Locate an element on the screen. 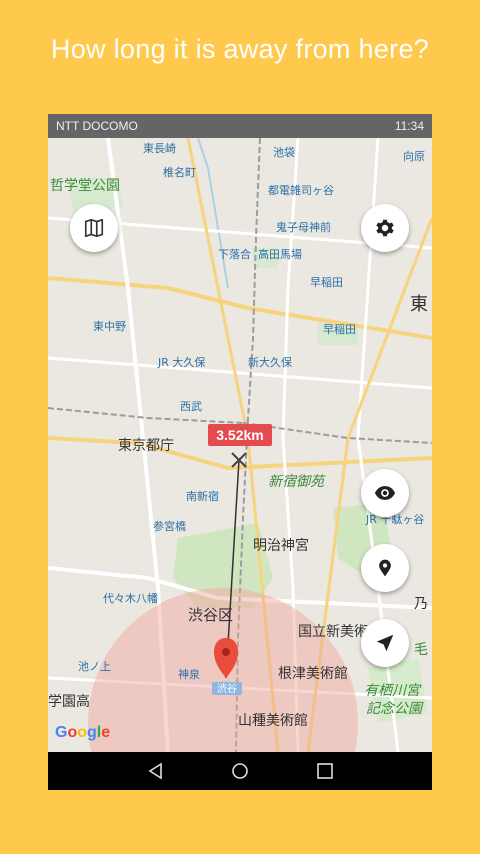 The width and height of the screenshot is (480, 854). android-nav-bar is located at coordinates (240, 771).